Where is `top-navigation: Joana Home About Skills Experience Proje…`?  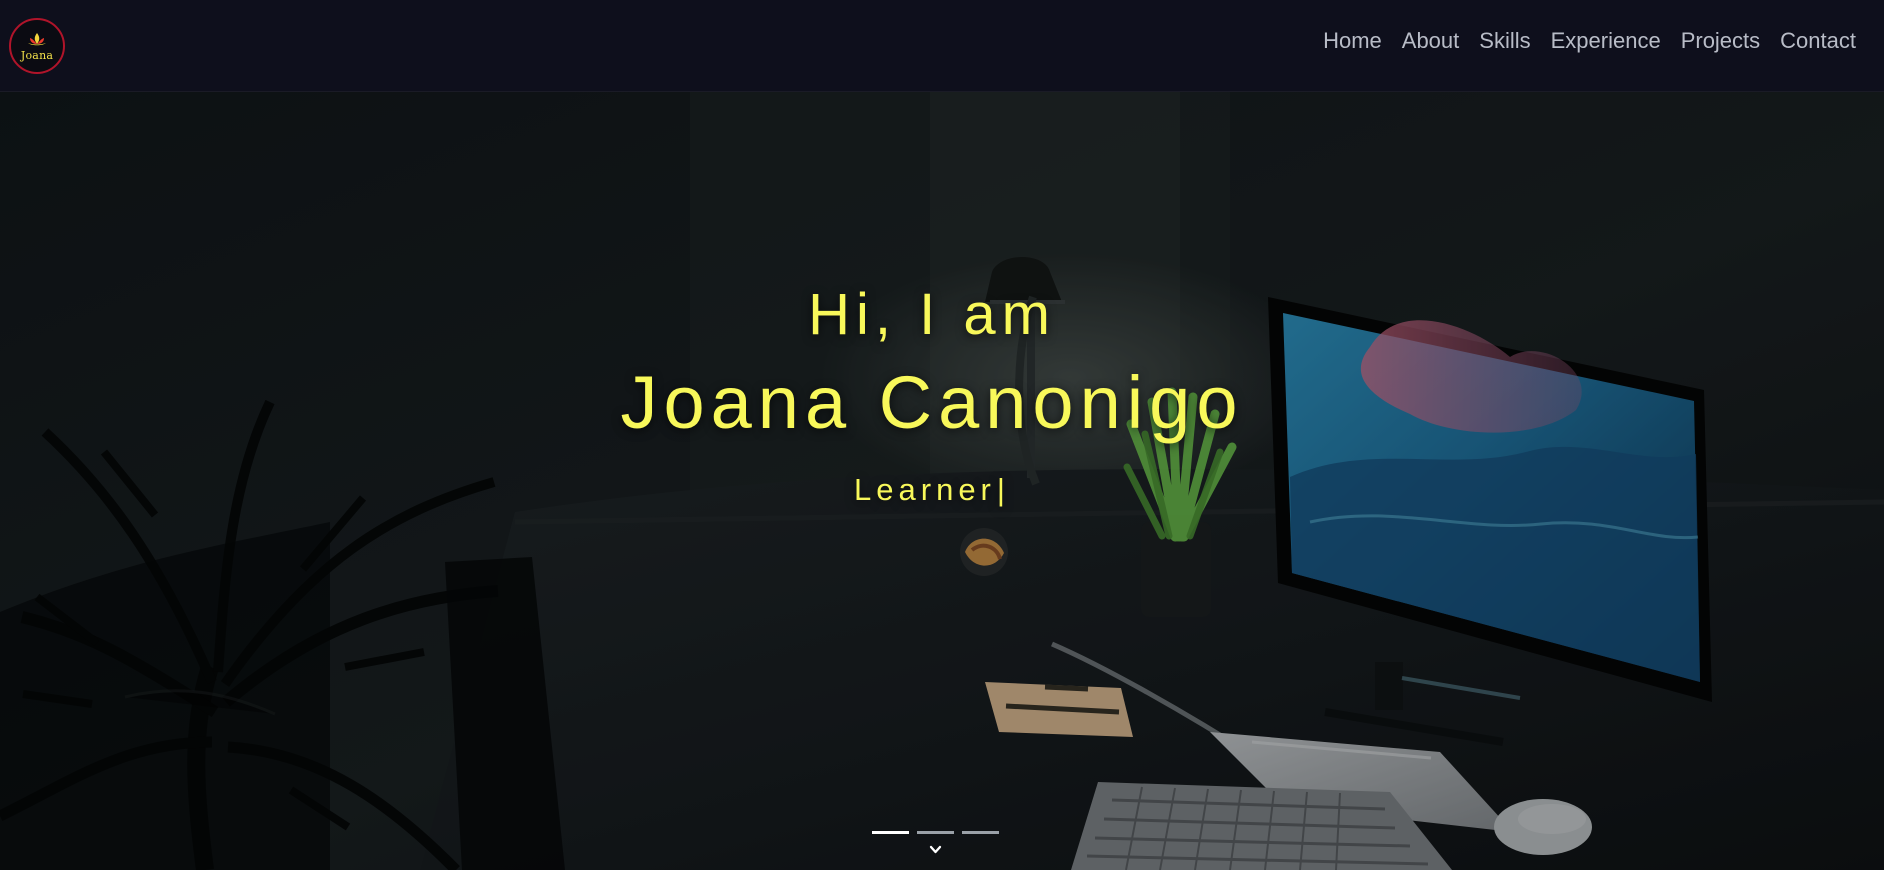 top-navigation: Joana Home About Skills Experience Proje… is located at coordinates (942, 46).